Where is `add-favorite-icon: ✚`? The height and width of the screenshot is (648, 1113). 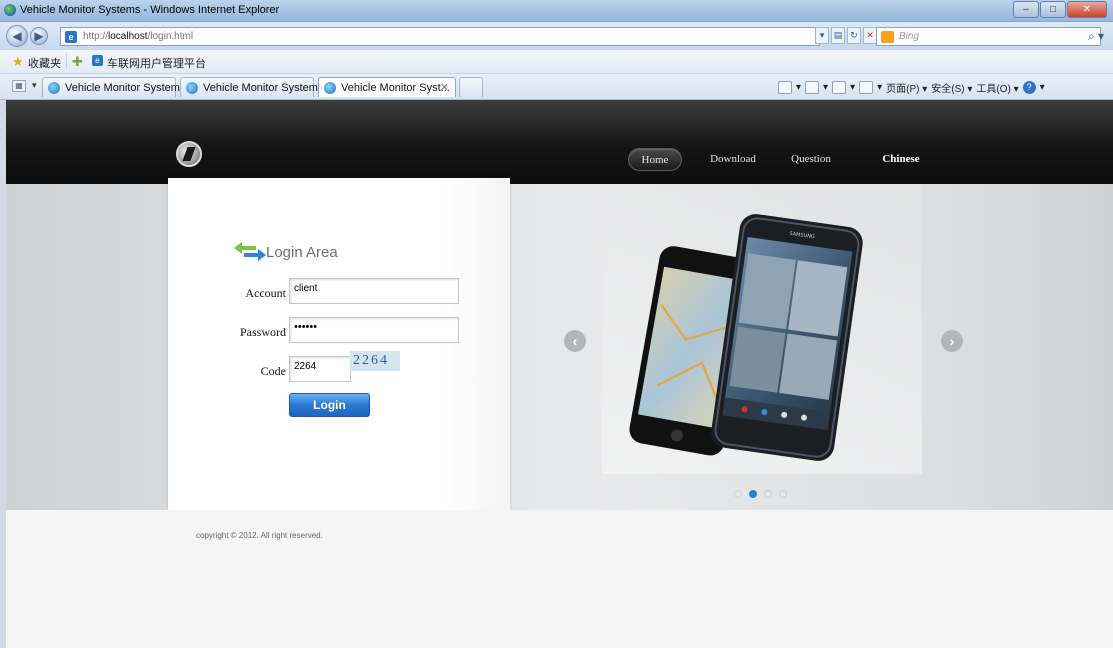 add-favorite-icon: ✚ is located at coordinates (77, 62).